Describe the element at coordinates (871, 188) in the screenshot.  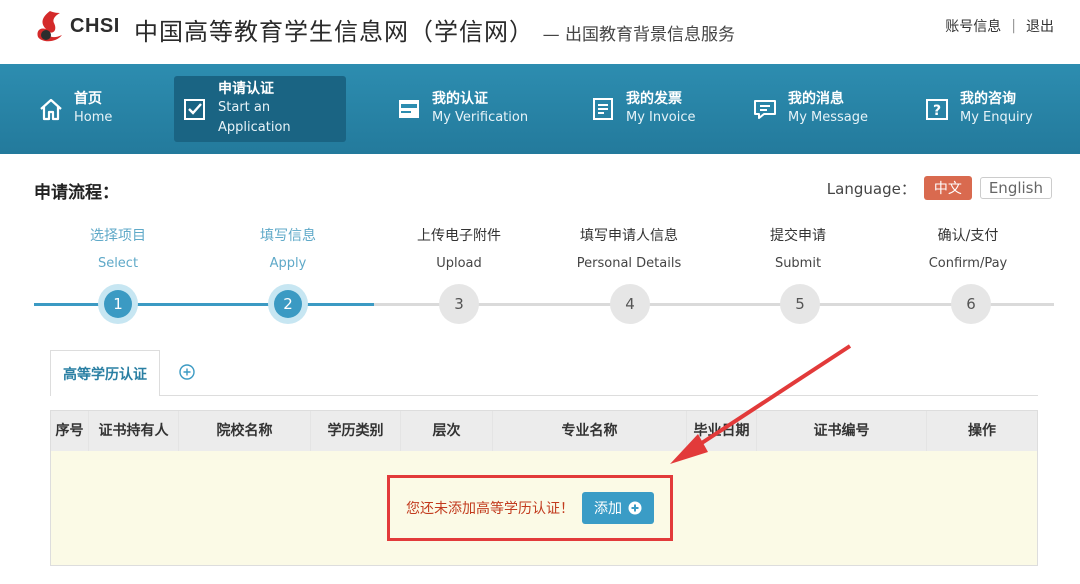
I see `language-label: Language：` at that location.